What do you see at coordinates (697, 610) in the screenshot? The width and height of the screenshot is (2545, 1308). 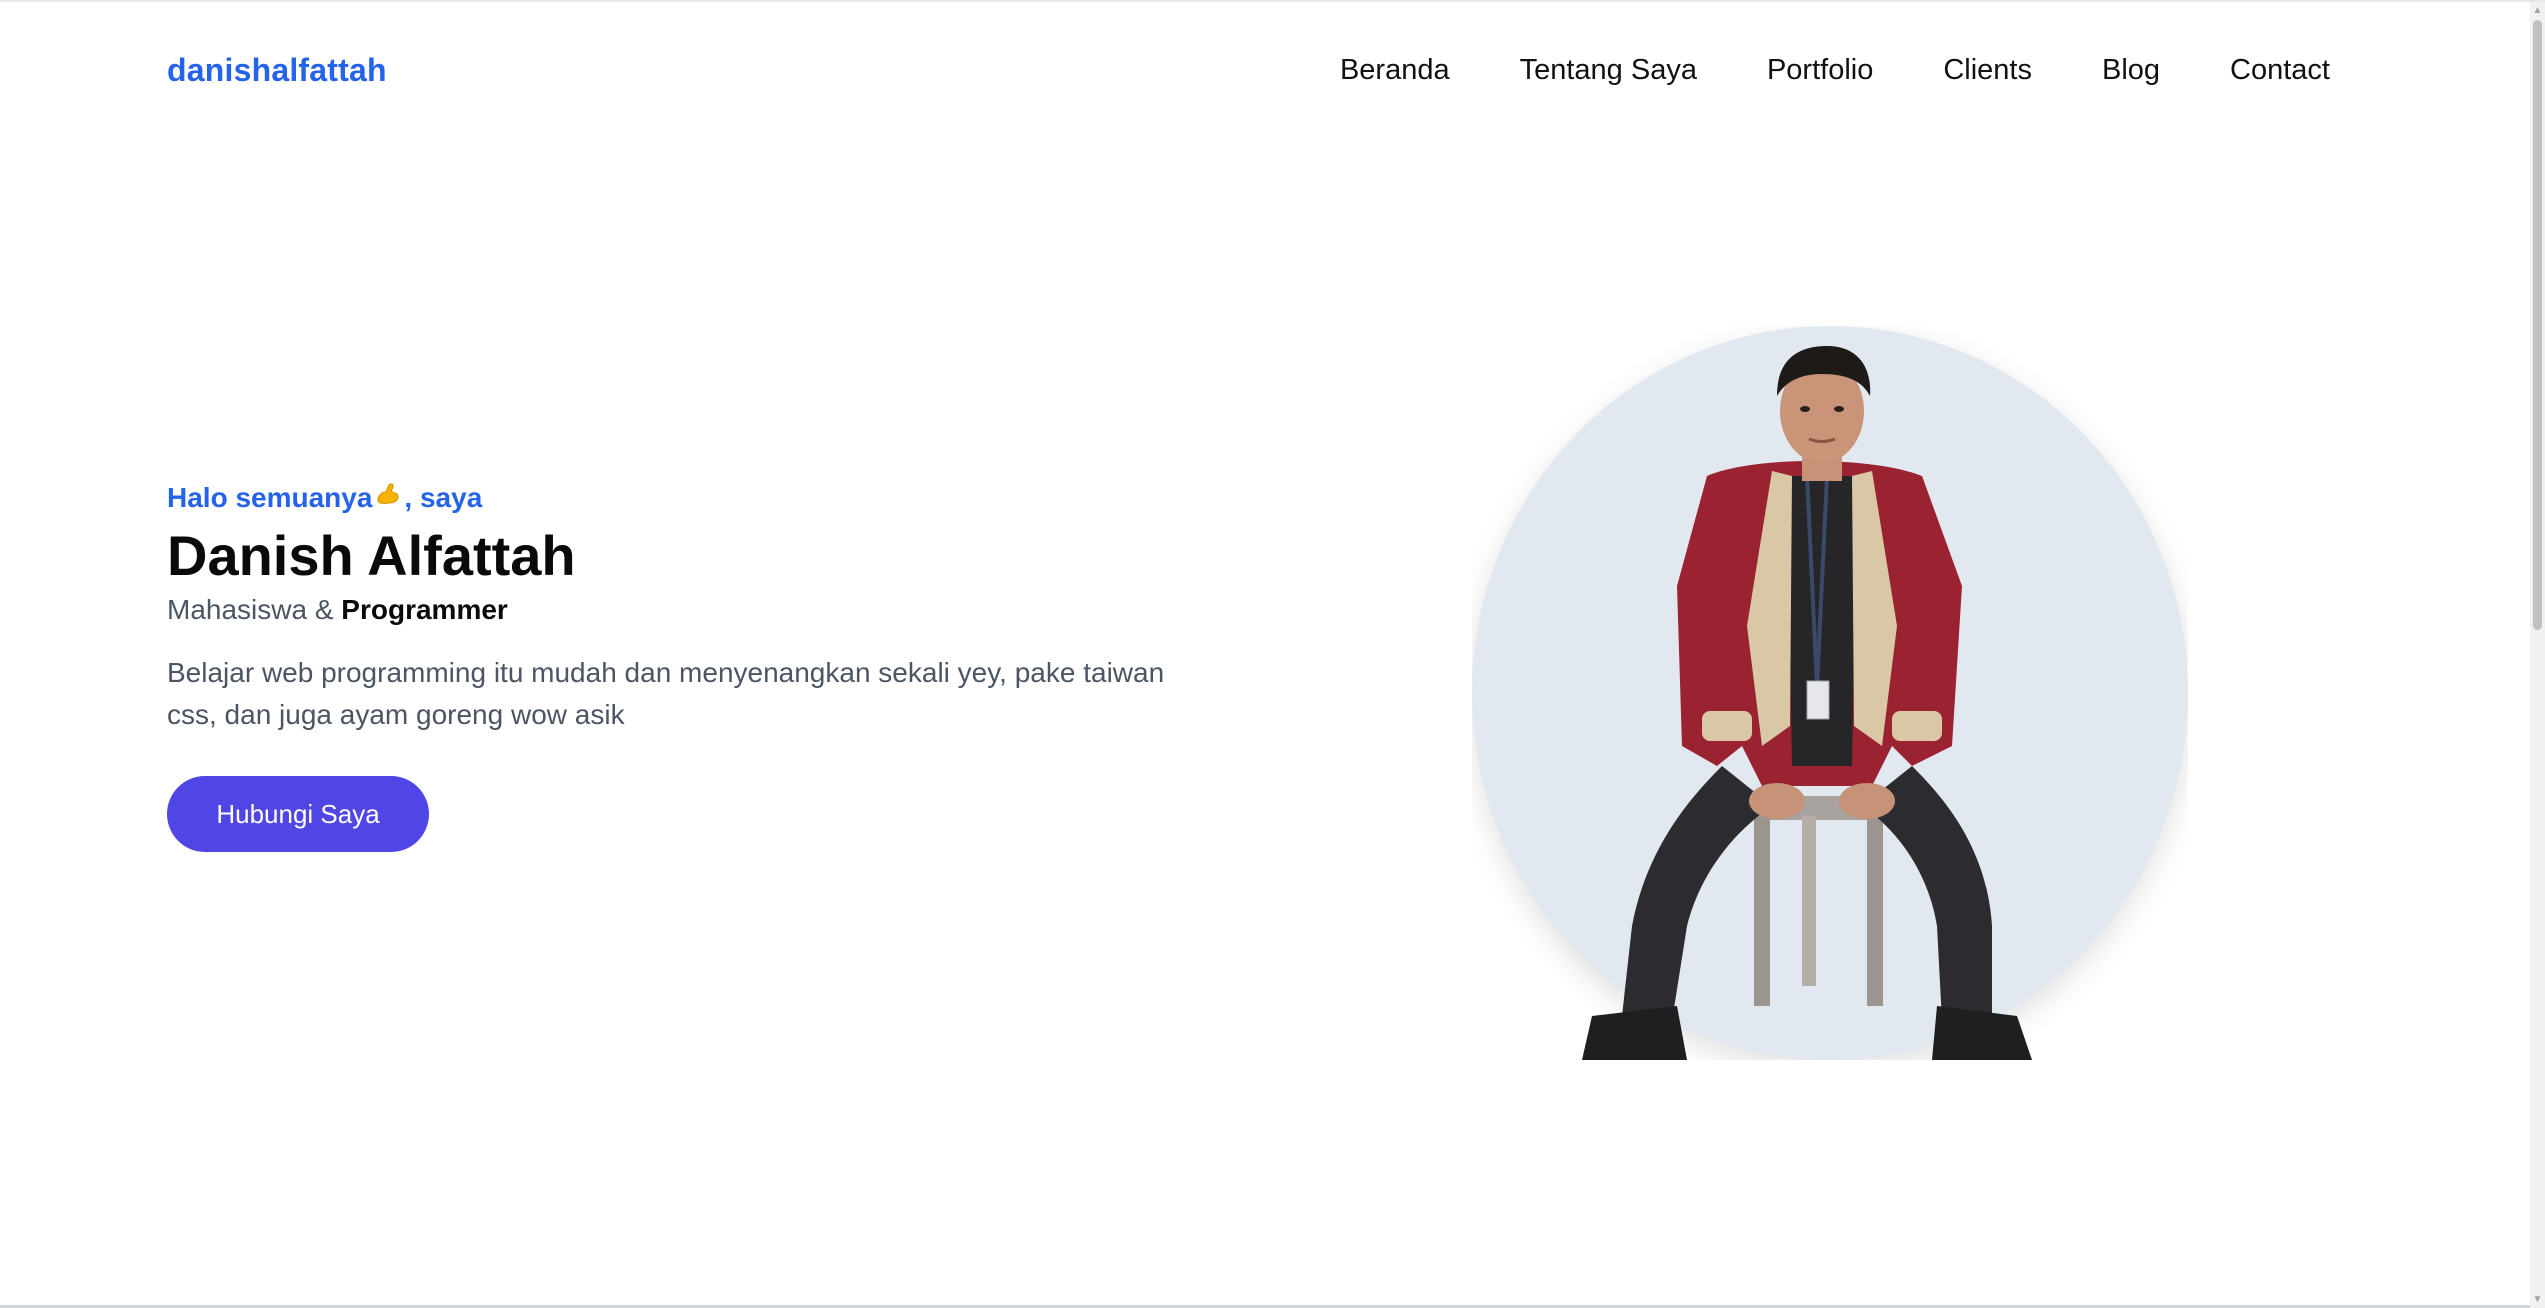 I see `hero-role: Mahasiswa & Programmer` at bounding box center [697, 610].